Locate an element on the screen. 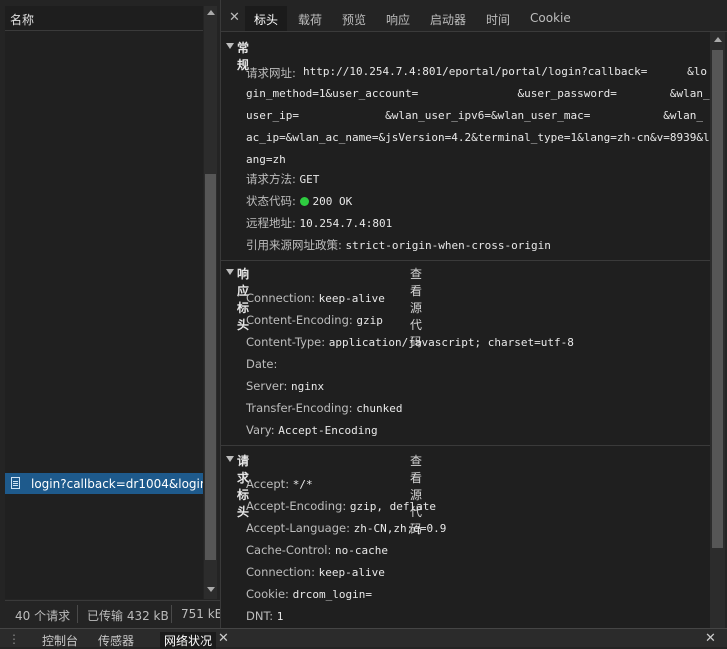 The height and width of the screenshot is (649, 727). tab-initiator: 启动器 is located at coordinates (448, 19).